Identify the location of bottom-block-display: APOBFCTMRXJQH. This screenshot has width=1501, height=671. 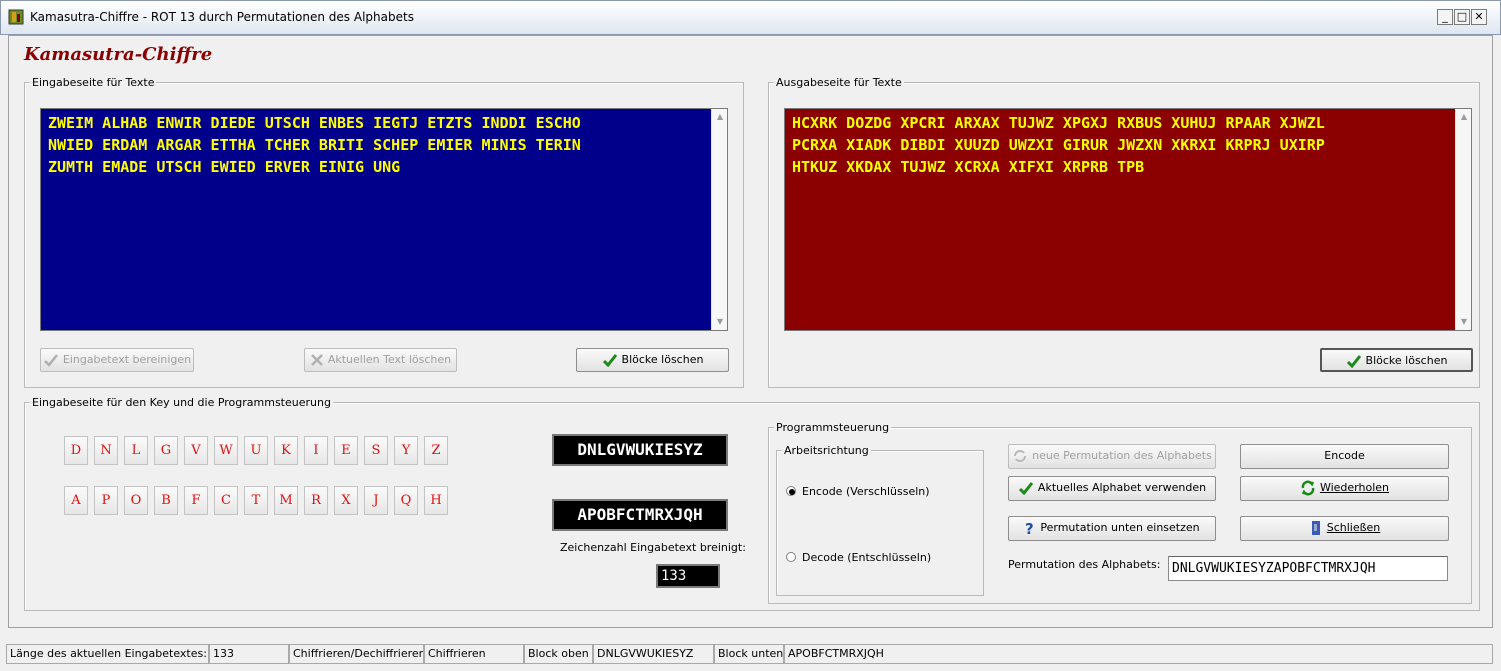
(640, 515).